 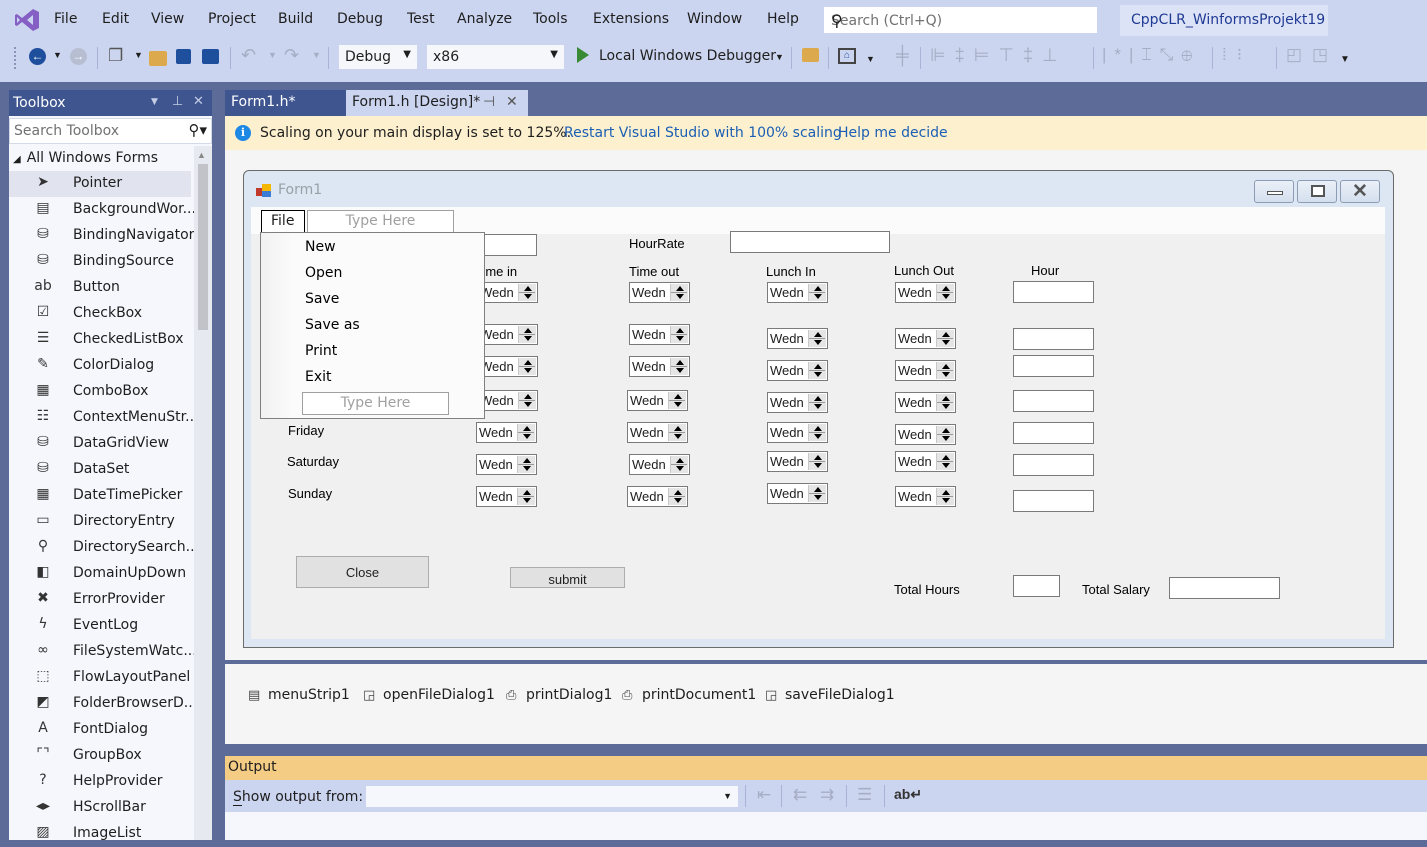 I want to click on menu-item-new: New, so click(x=320, y=247).